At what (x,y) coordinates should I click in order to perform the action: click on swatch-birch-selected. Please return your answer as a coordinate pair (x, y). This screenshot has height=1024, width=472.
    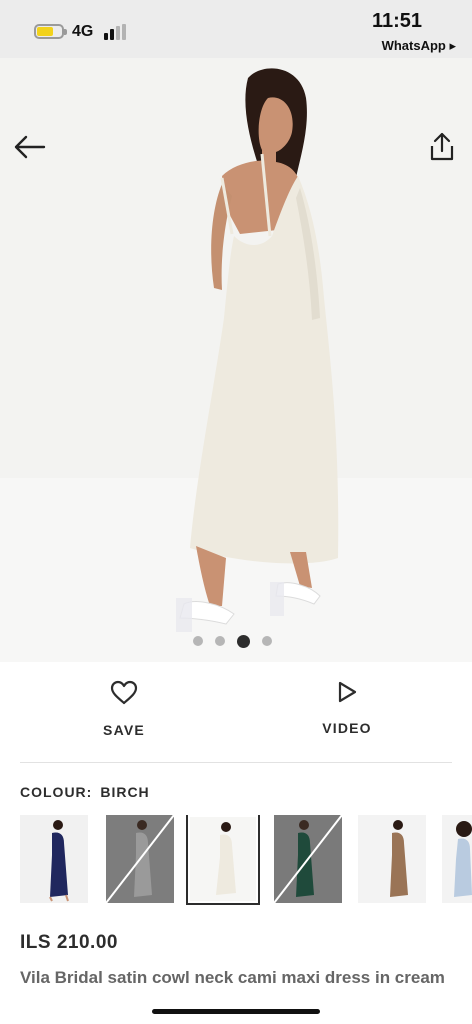
    Looking at the image, I should click on (223, 860).